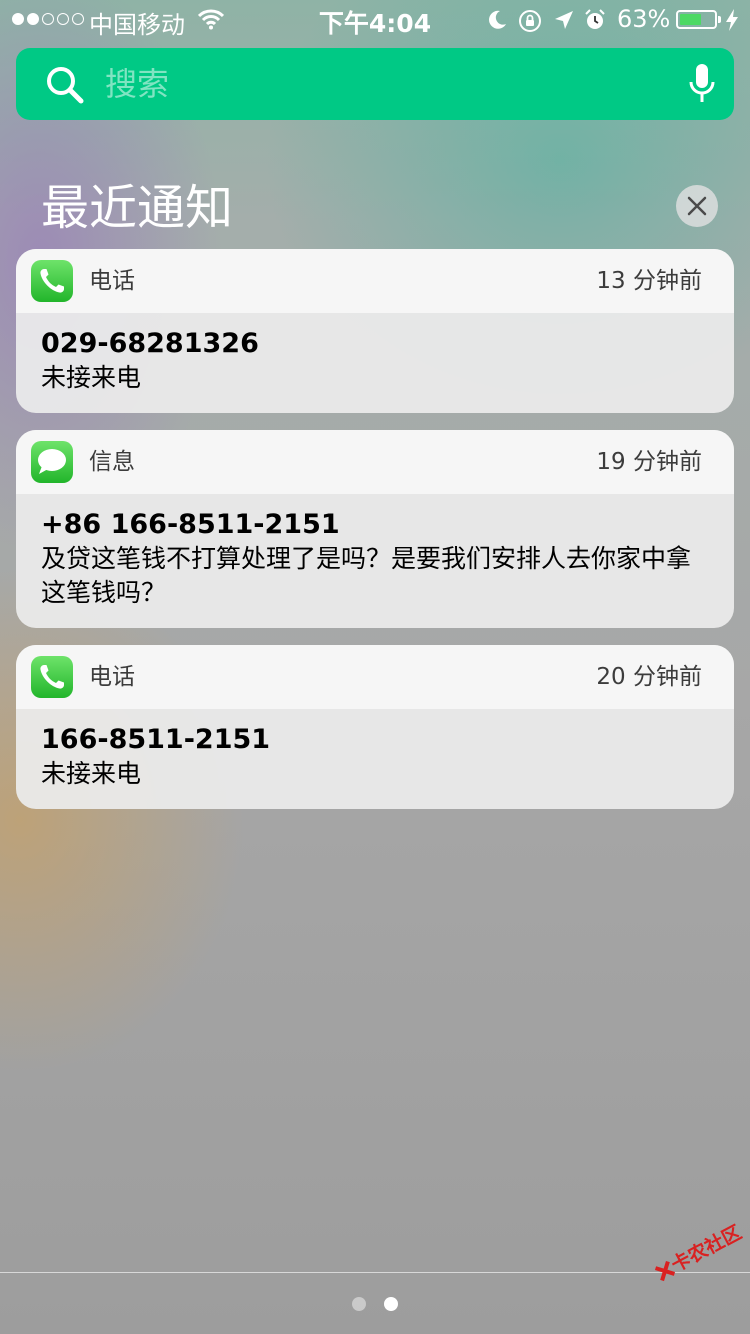  What do you see at coordinates (156, 739) in the screenshot?
I see `notification-title: 166-8511-2151` at bounding box center [156, 739].